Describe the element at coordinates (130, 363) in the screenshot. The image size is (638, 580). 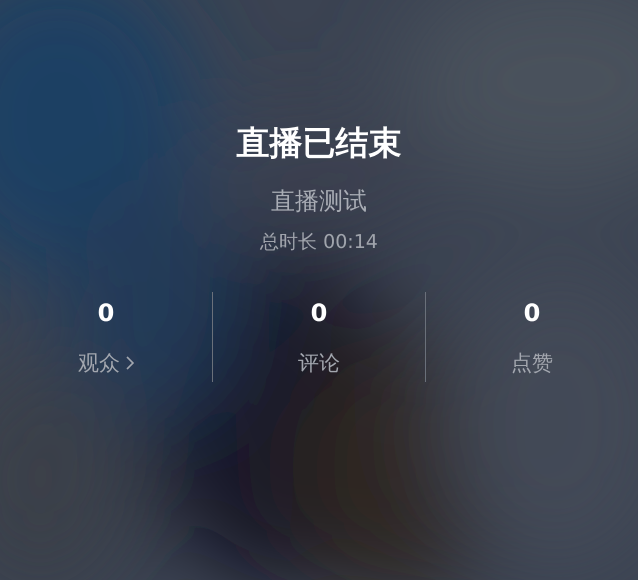
I see `chevron-icon` at that location.